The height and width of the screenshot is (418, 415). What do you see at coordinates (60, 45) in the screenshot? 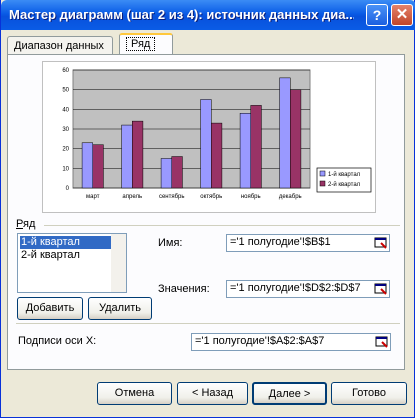
I see `tab-data-range: Диапазон данных` at bounding box center [60, 45].